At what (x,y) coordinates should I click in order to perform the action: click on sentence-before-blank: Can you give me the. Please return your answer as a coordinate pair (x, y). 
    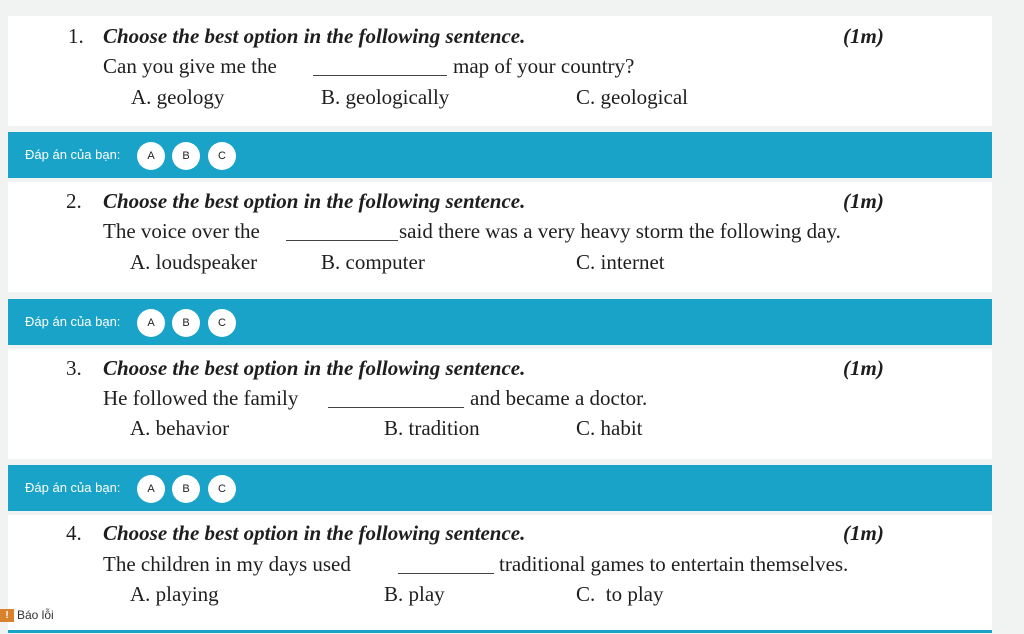
    Looking at the image, I should click on (190, 66).